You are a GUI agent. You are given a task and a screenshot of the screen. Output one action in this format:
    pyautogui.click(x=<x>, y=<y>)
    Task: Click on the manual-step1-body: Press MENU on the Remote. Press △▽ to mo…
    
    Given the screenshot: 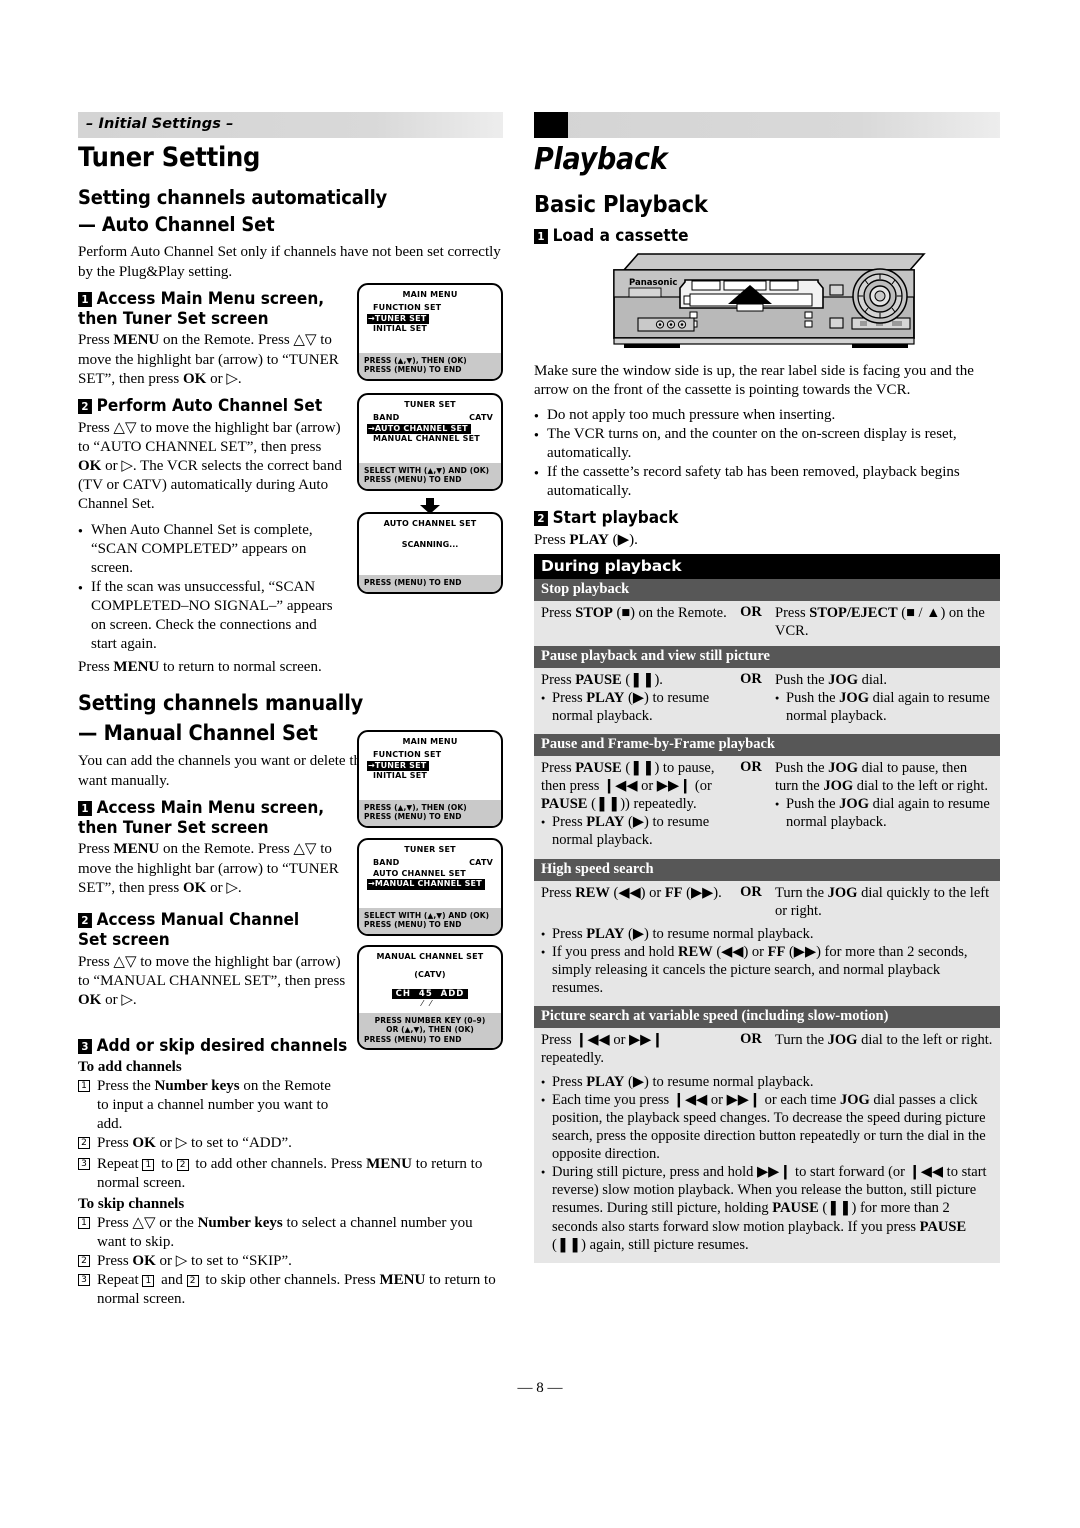 What is the action you would take?
    pyautogui.click(x=208, y=868)
    